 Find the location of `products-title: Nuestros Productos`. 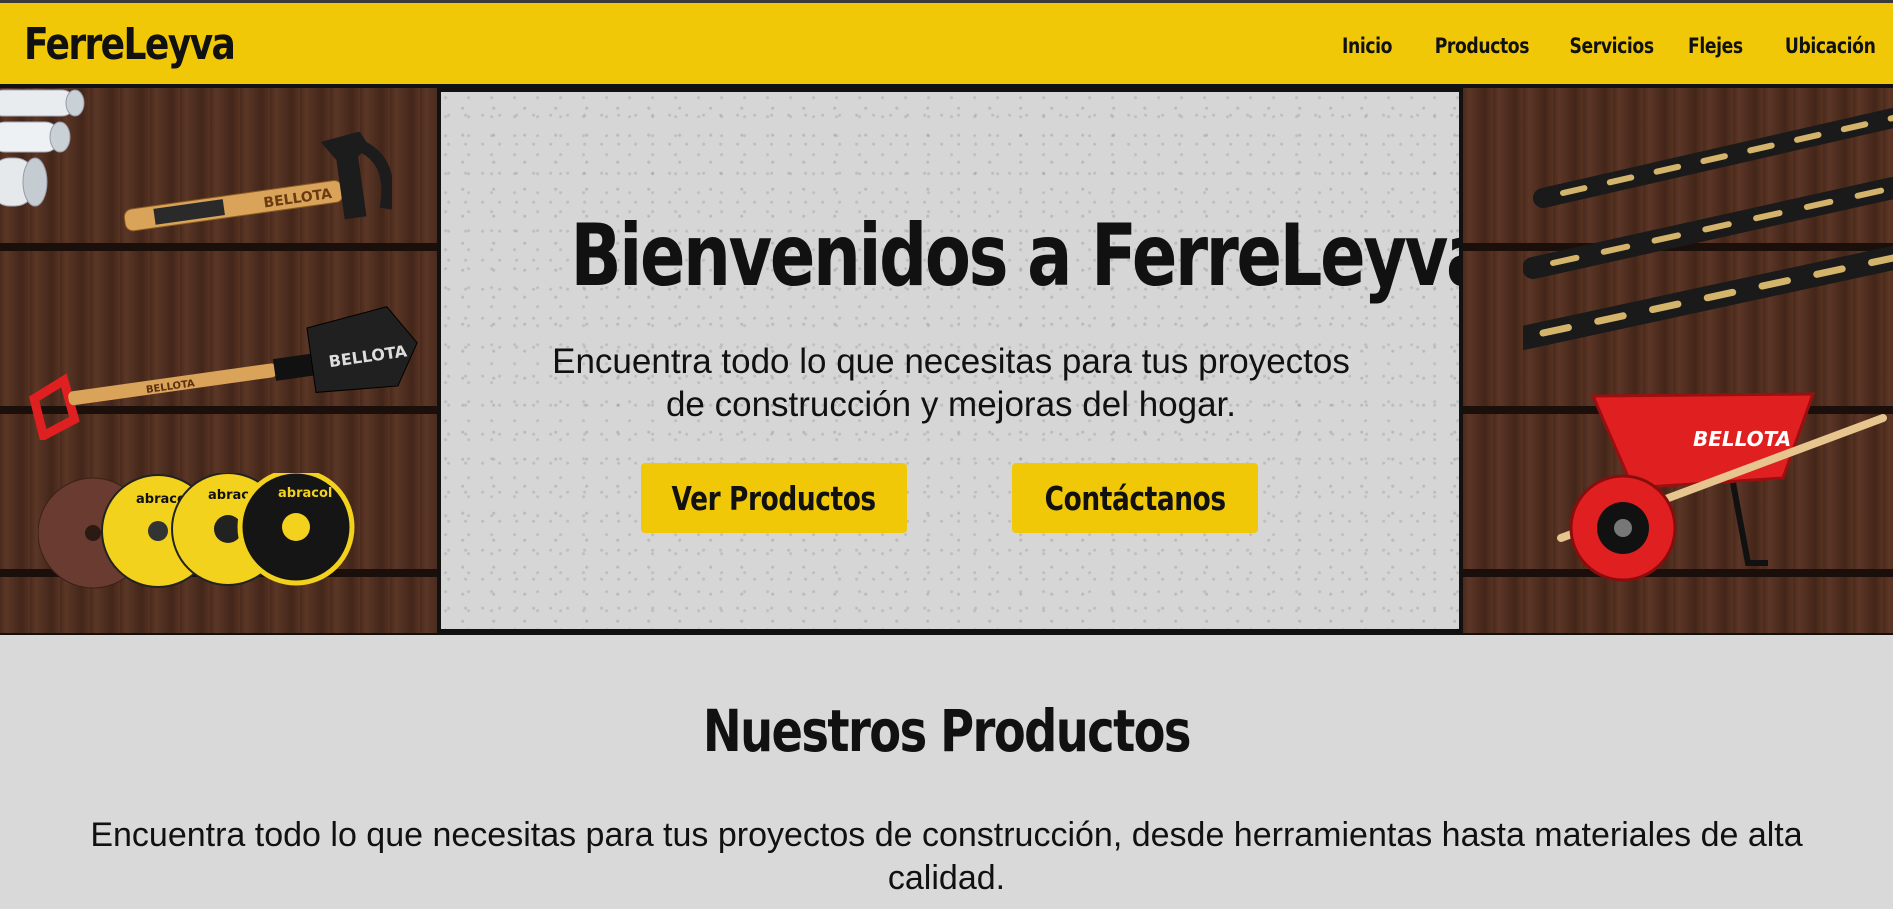

products-title: Nuestros Productos is located at coordinates (946, 731).